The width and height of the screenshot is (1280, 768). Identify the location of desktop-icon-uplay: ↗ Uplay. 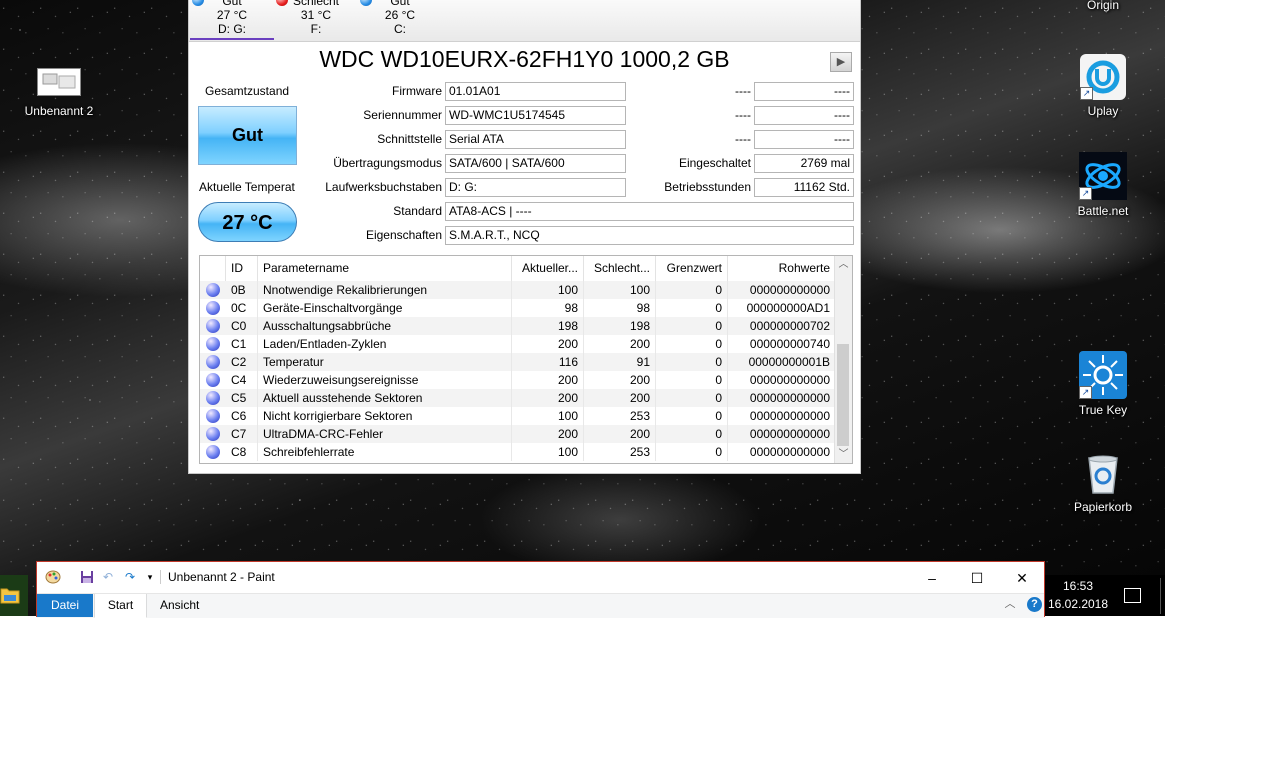
(1103, 86).